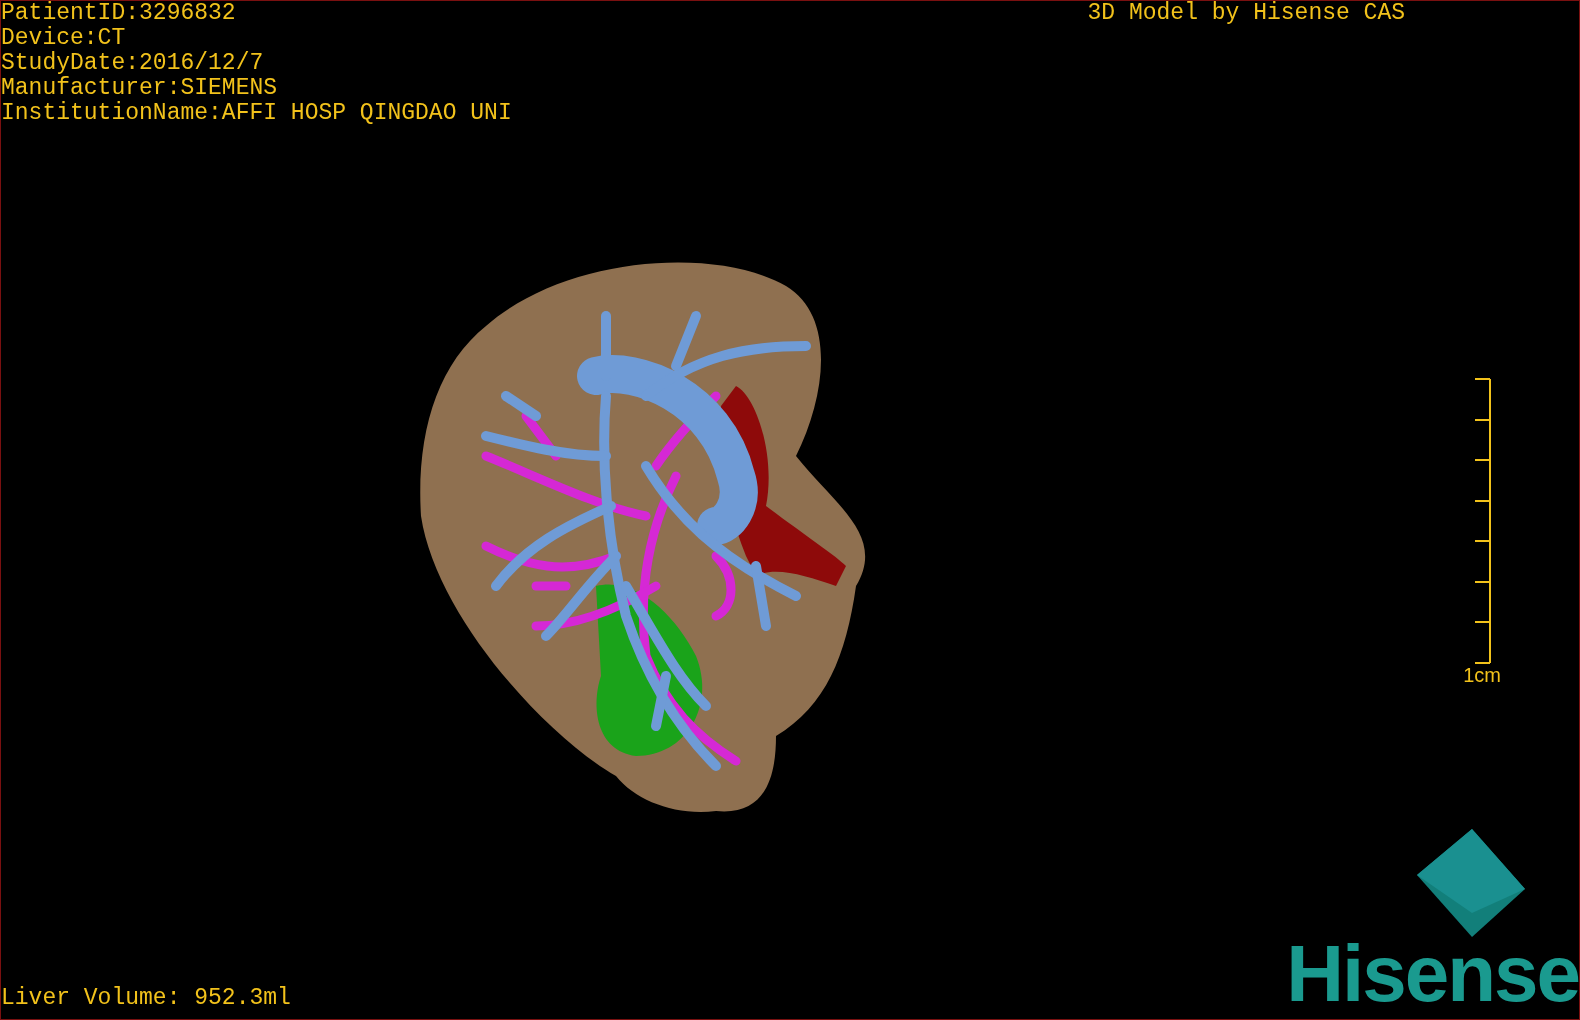 This screenshot has width=1580, height=1020. What do you see at coordinates (146, 998) in the screenshot?
I see `liver-volume: Liver Volume: 952.3ml` at bounding box center [146, 998].